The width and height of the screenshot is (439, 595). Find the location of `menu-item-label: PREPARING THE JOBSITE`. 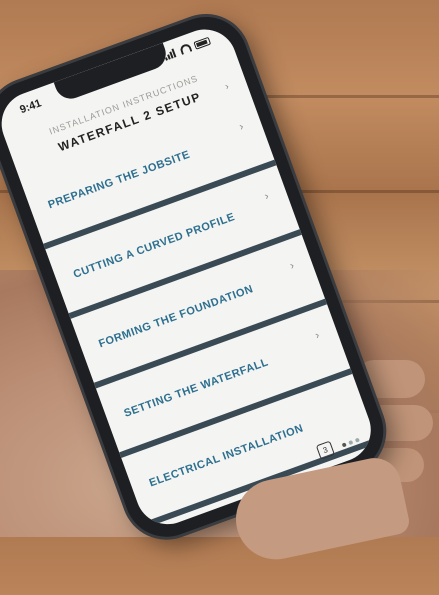

menu-item-label: PREPARING THE JOBSITE is located at coordinates (119, 180).